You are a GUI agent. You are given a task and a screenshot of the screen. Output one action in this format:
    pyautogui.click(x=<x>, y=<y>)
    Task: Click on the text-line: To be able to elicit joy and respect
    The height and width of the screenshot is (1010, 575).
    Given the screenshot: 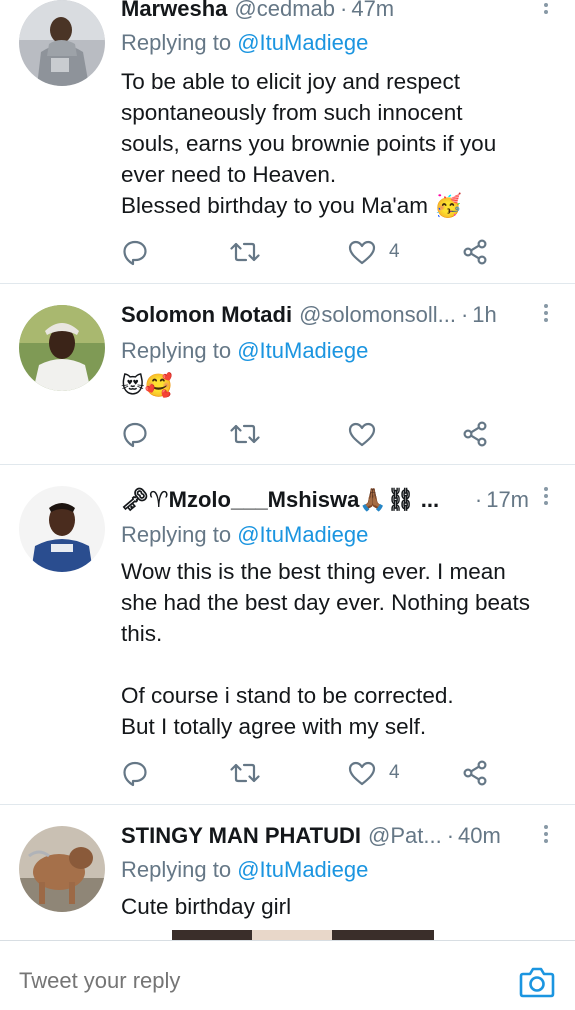 What is the action you would take?
    pyautogui.click(x=290, y=81)
    